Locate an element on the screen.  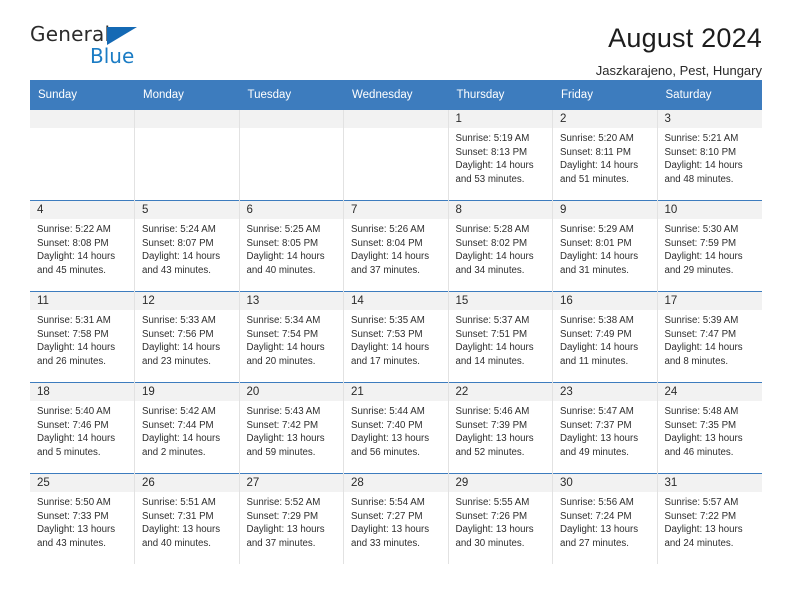
weekday-header-tuesday: Tuesday is located at coordinates (291, 95).